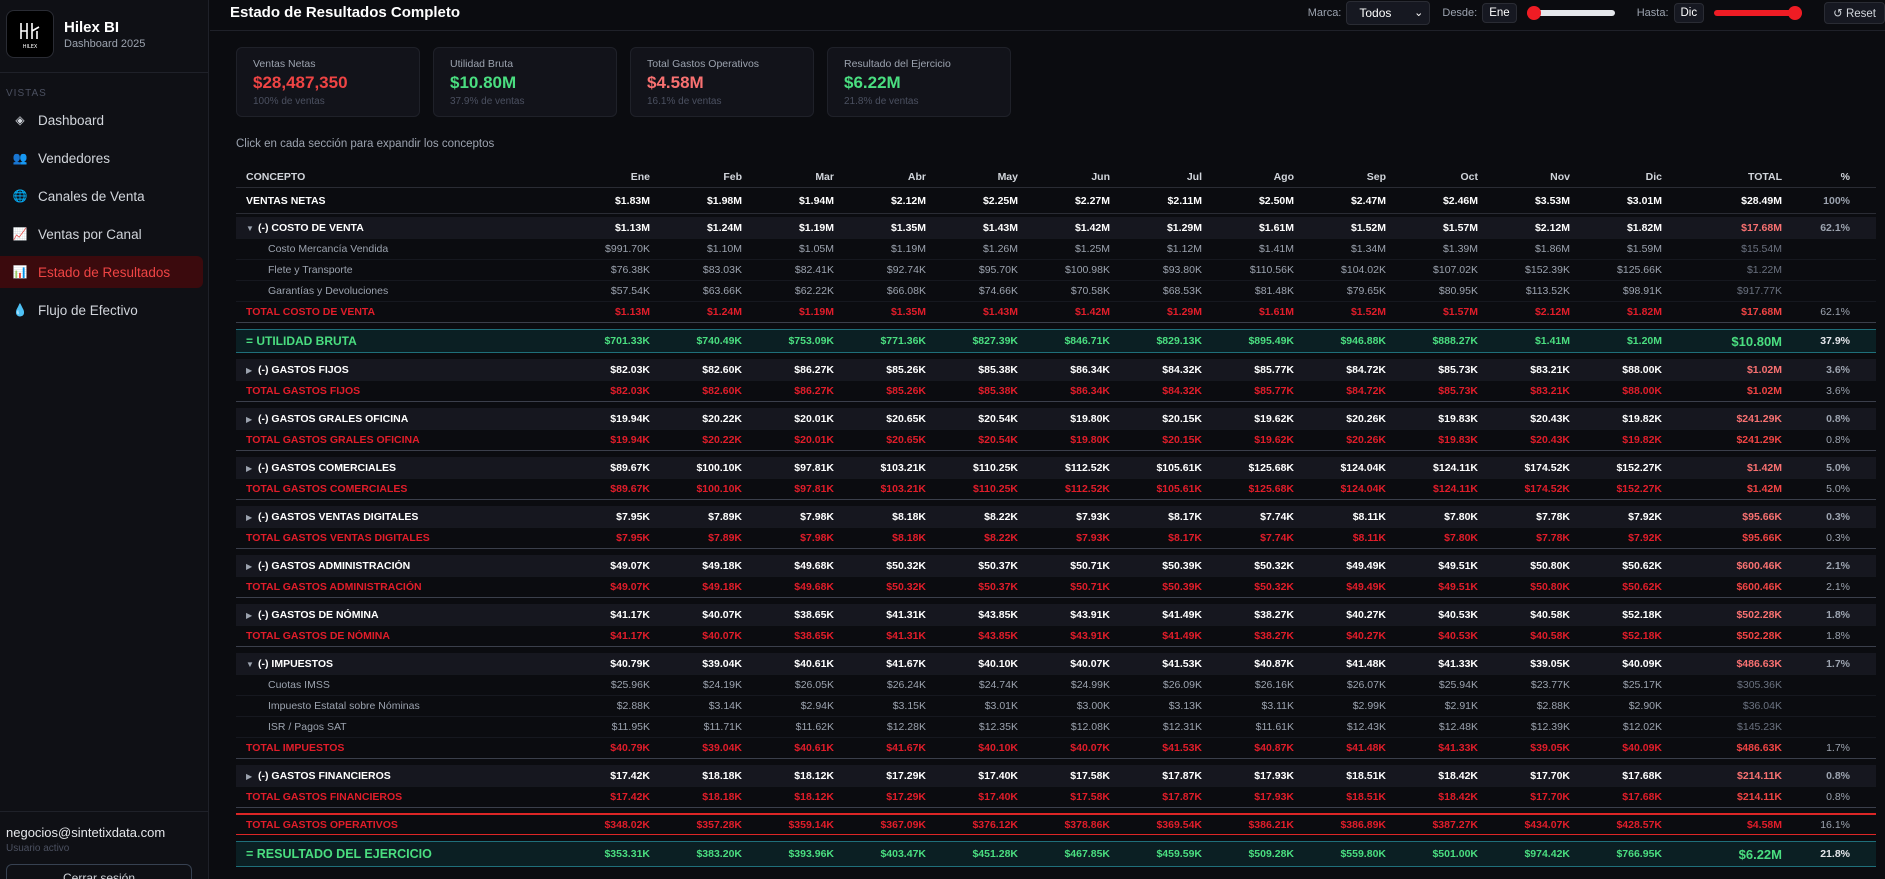 The height and width of the screenshot is (879, 1885). What do you see at coordinates (101, 234) in the screenshot?
I see `sidebar-item-ventas-por-canal: 📈 Ventas por Canal` at bounding box center [101, 234].